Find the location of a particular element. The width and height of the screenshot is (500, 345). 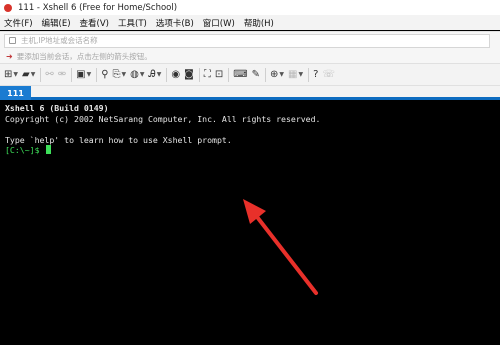

disconnect-button: ⚮ is located at coordinates (62, 75).